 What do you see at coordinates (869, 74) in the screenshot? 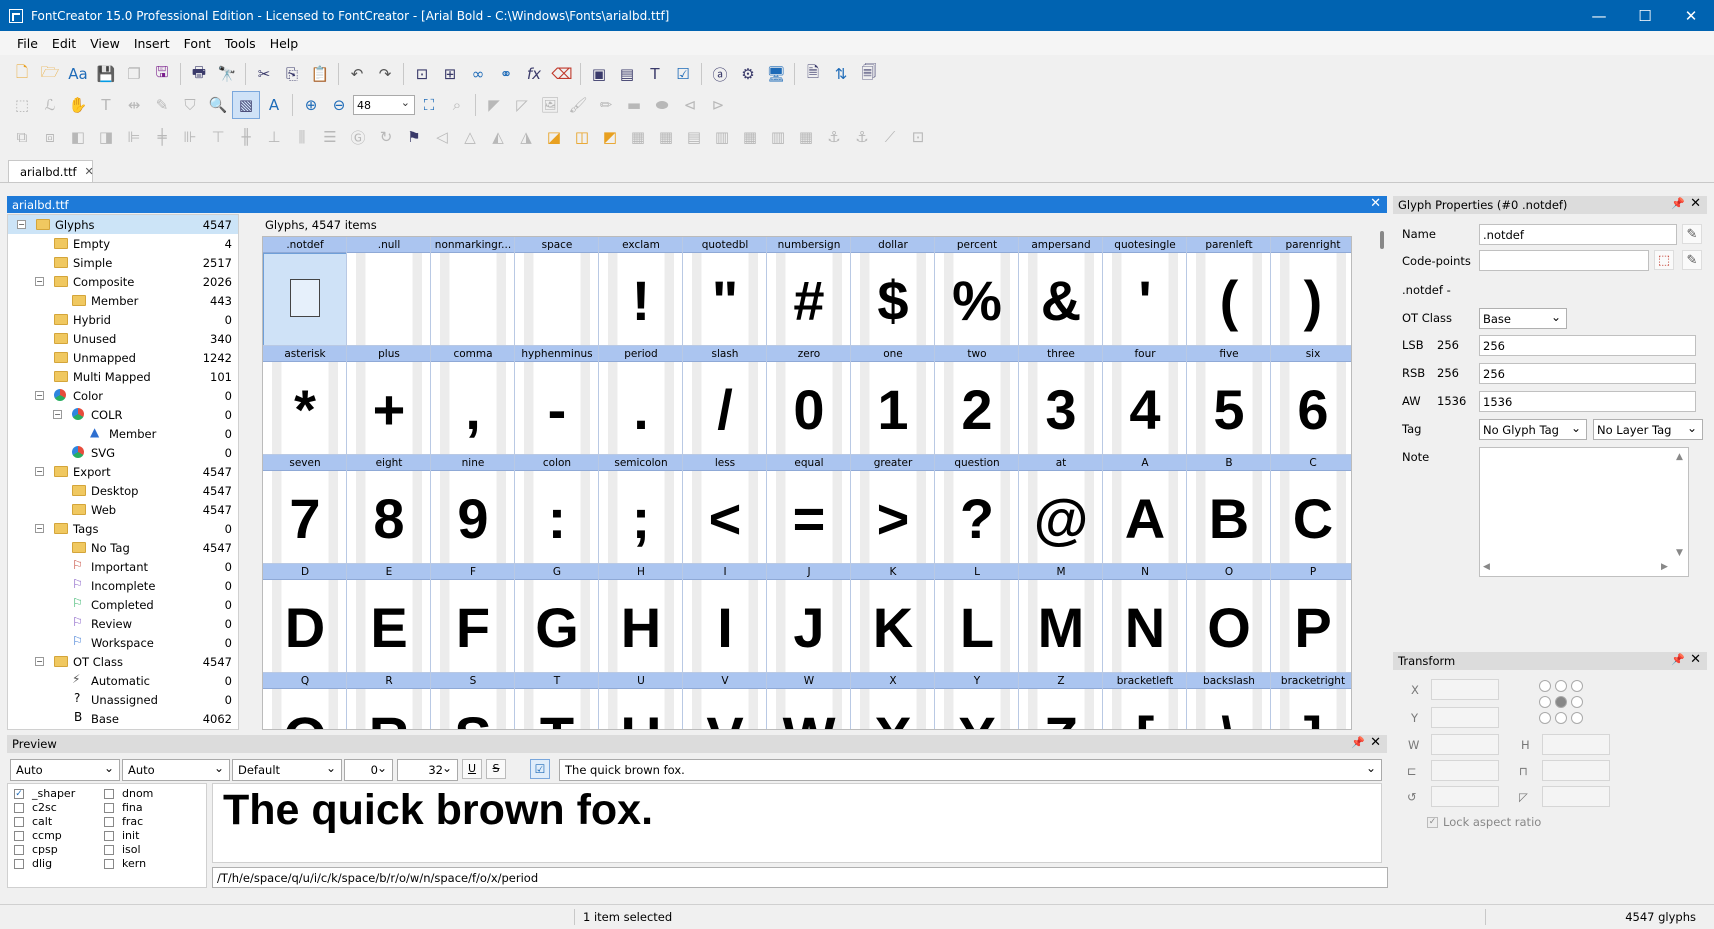
I see `page-settings-icon: 🗐` at bounding box center [869, 74].